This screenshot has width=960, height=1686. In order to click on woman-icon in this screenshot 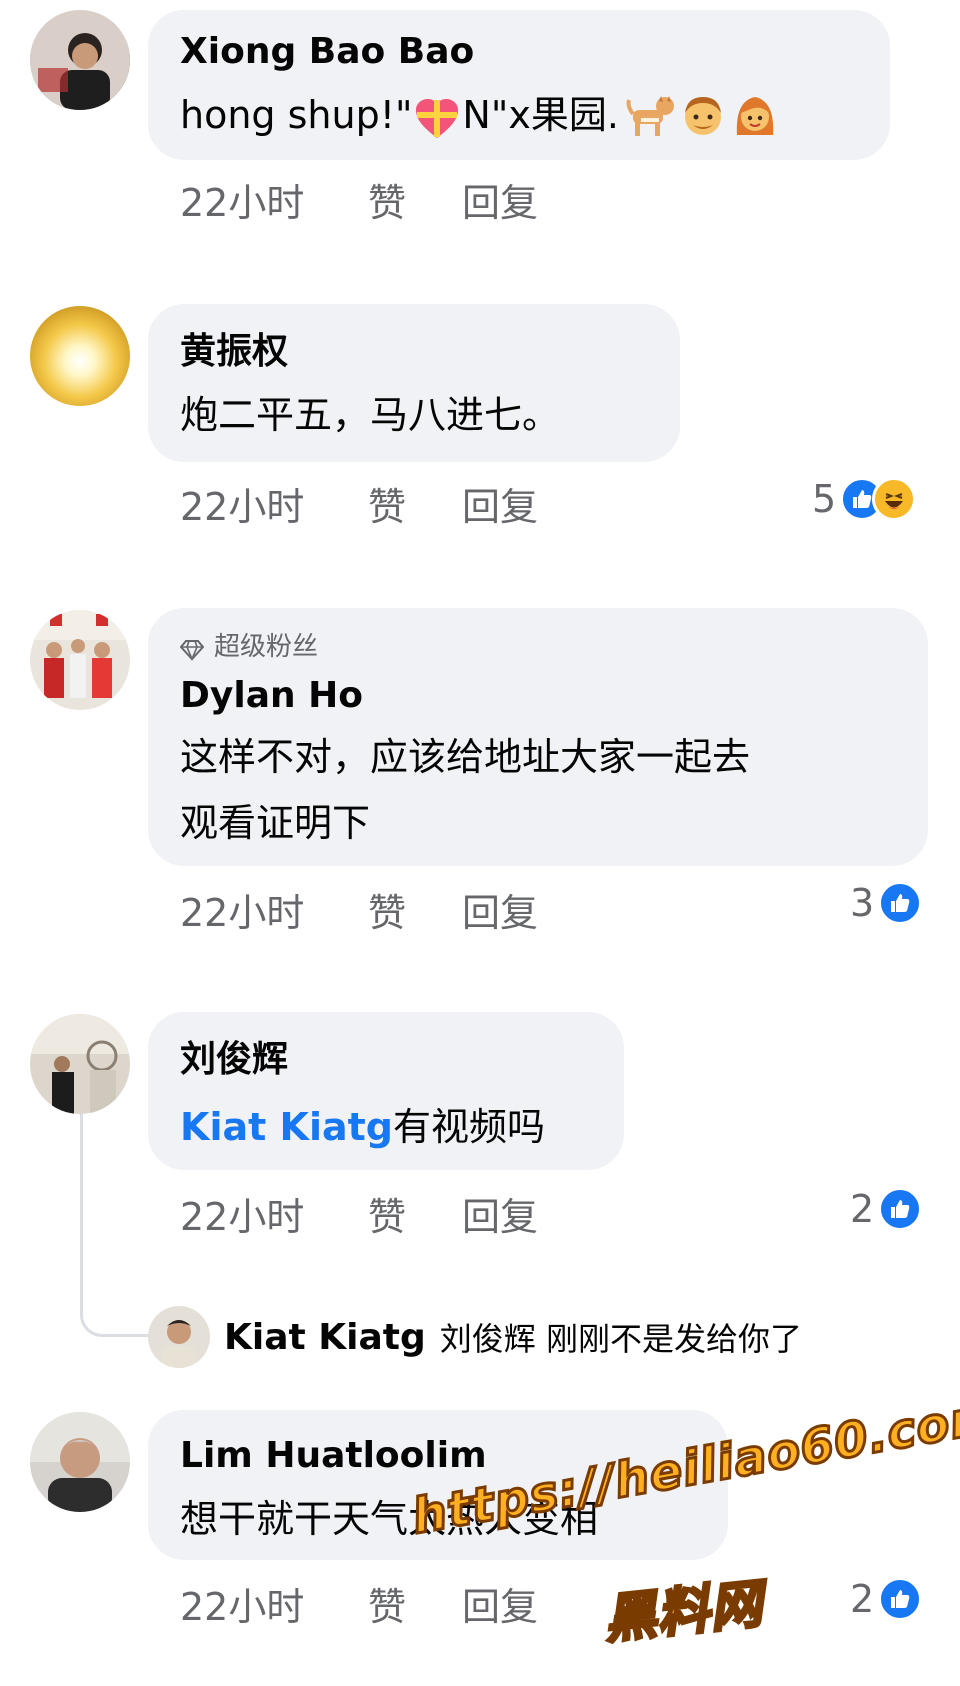, I will do `click(755, 115)`.